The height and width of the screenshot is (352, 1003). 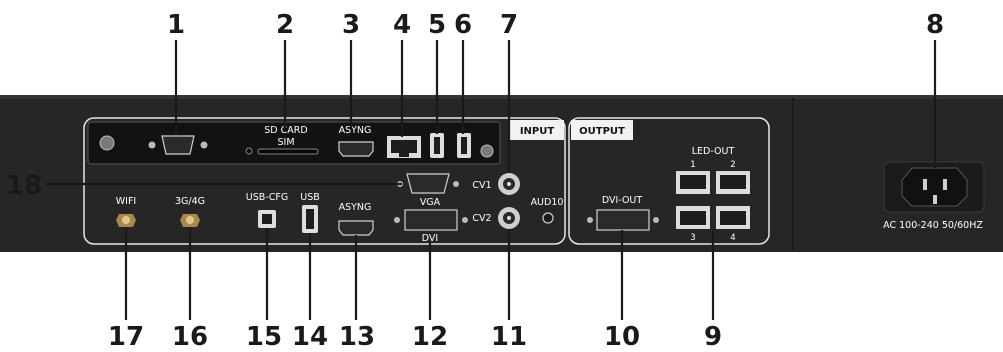 What do you see at coordinates (509, 25) in the screenshot?
I see `callout-7: 7` at bounding box center [509, 25].